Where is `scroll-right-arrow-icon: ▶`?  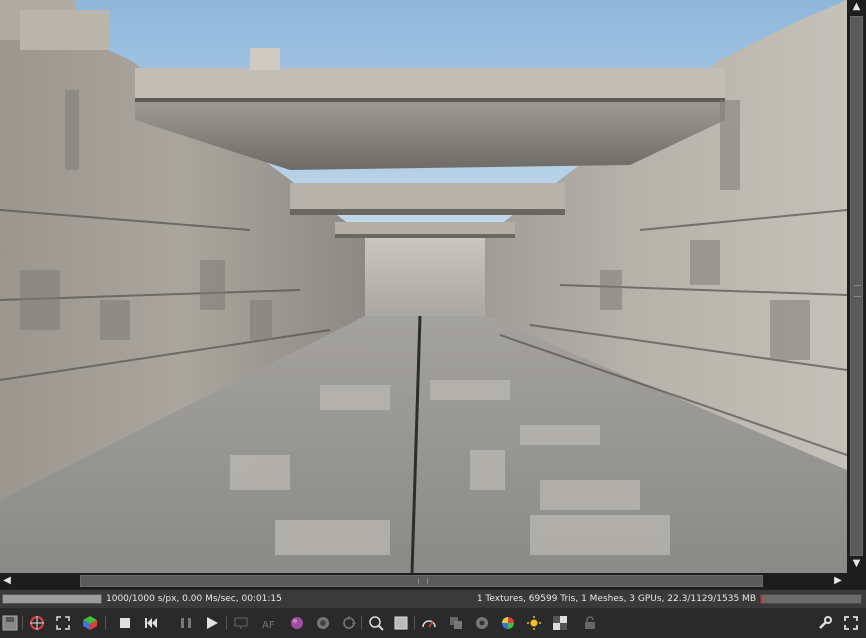
scroll-right-arrow-icon: ▶ is located at coordinates (838, 581).